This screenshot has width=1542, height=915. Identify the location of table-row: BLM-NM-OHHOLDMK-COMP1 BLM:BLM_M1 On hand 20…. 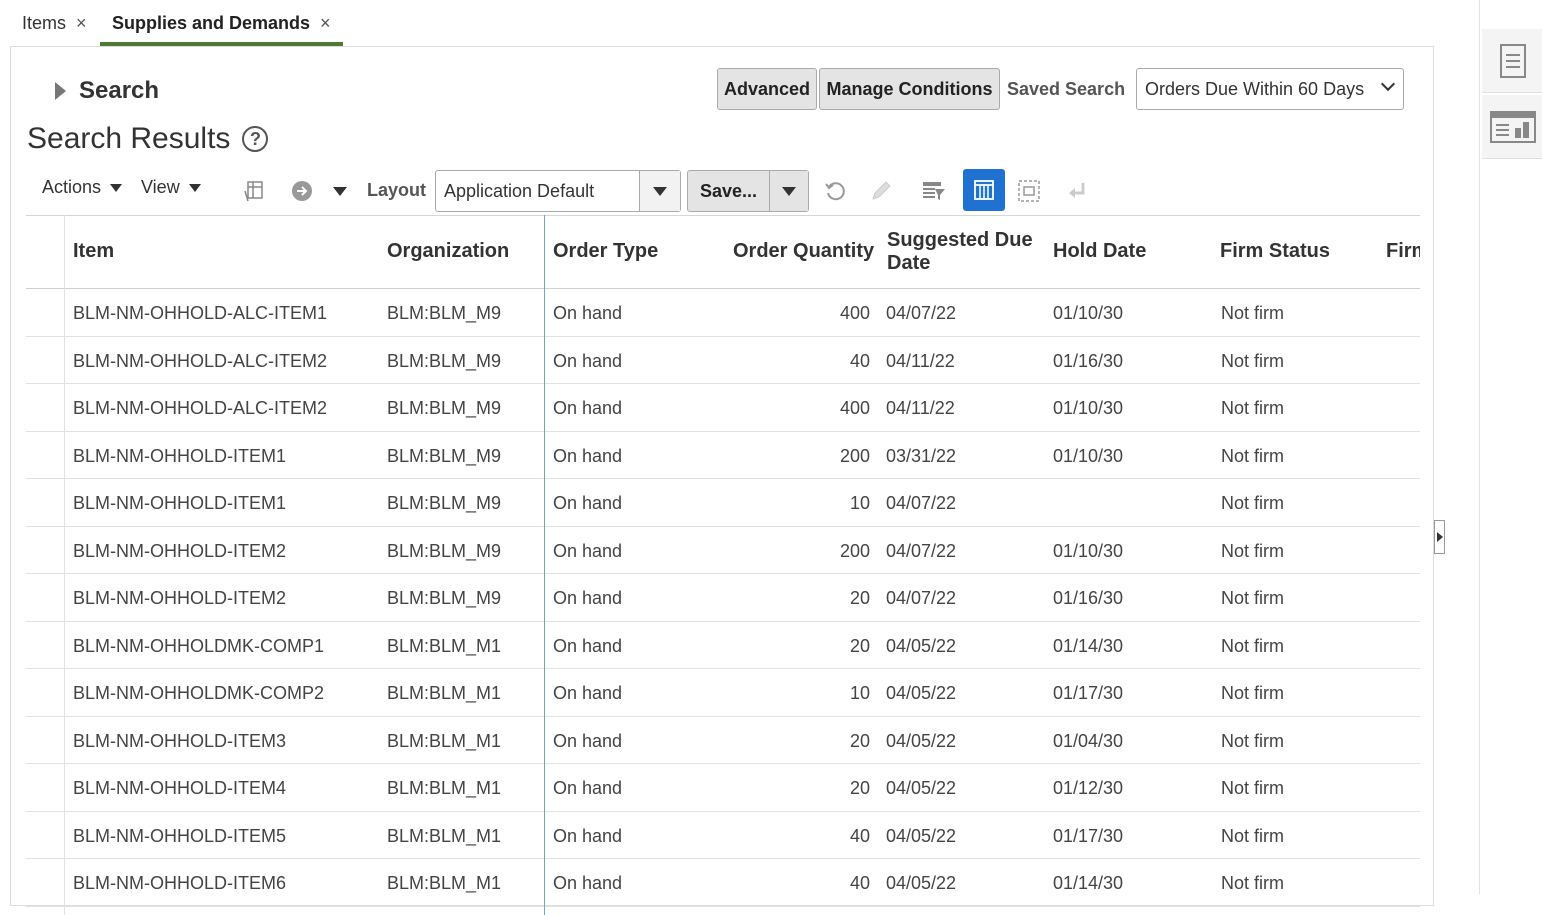
(723, 645).